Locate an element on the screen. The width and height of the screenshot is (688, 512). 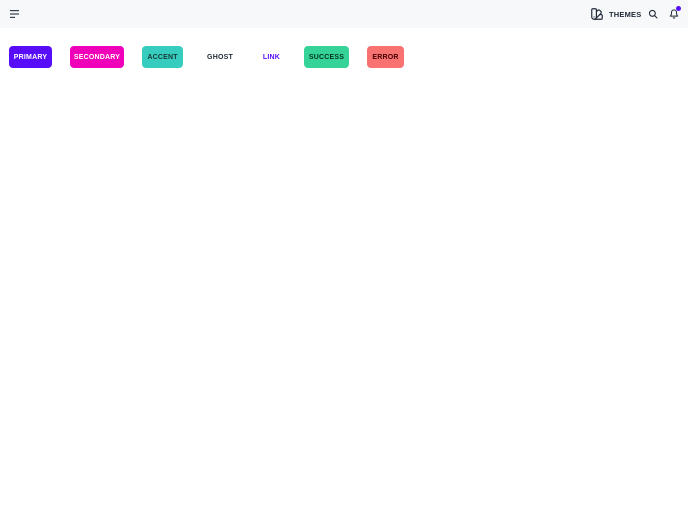
search-icon is located at coordinates (653, 14).